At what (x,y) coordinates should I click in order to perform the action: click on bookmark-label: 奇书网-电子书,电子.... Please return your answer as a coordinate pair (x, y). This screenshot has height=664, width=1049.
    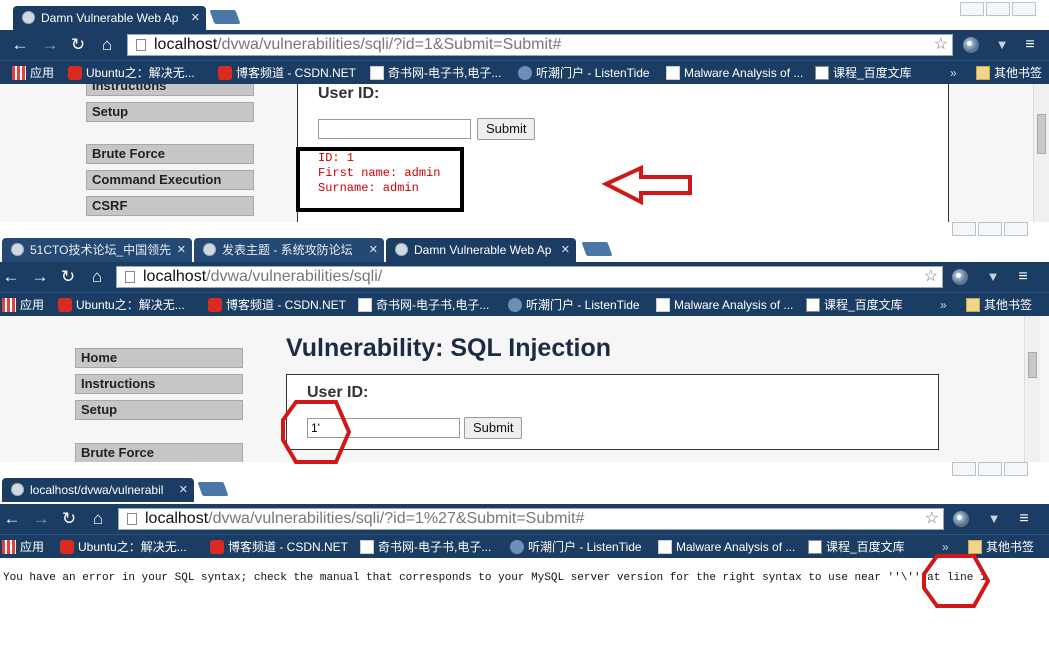
    Looking at the image, I should click on (445, 73).